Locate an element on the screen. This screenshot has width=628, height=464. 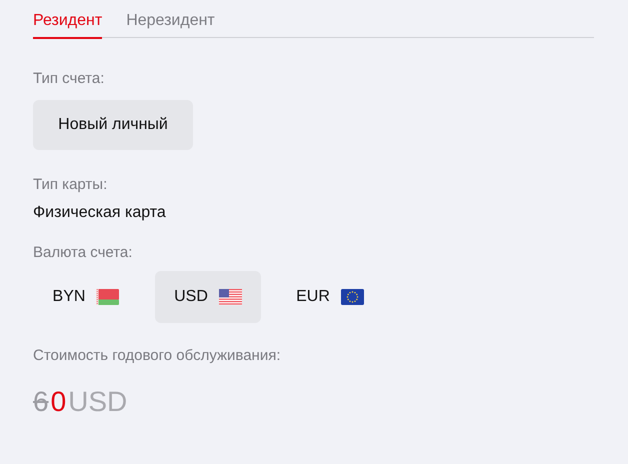
currency-option: USD is located at coordinates (208, 297).